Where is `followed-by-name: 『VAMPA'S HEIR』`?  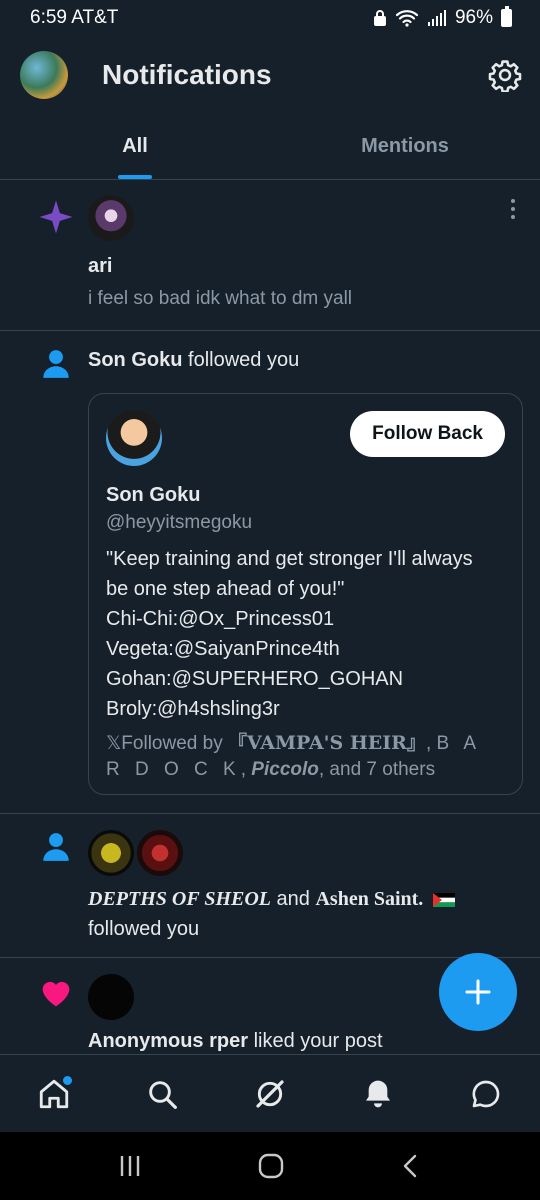 followed-by-name: 『VAMPA'S HEIR』 is located at coordinates (326, 743).